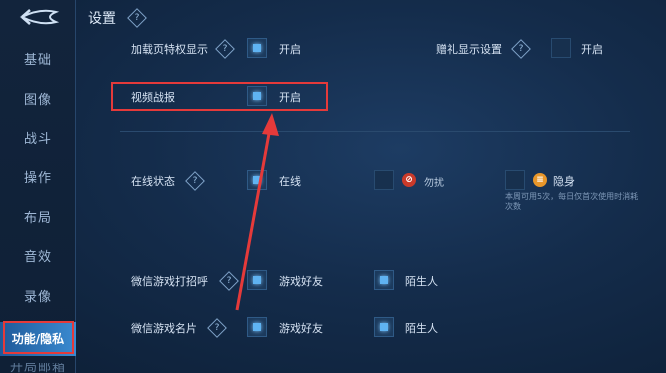 The width and height of the screenshot is (666, 373). Describe the element at coordinates (257, 212) in the screenshot. I see `annotation-arrow` at that location.